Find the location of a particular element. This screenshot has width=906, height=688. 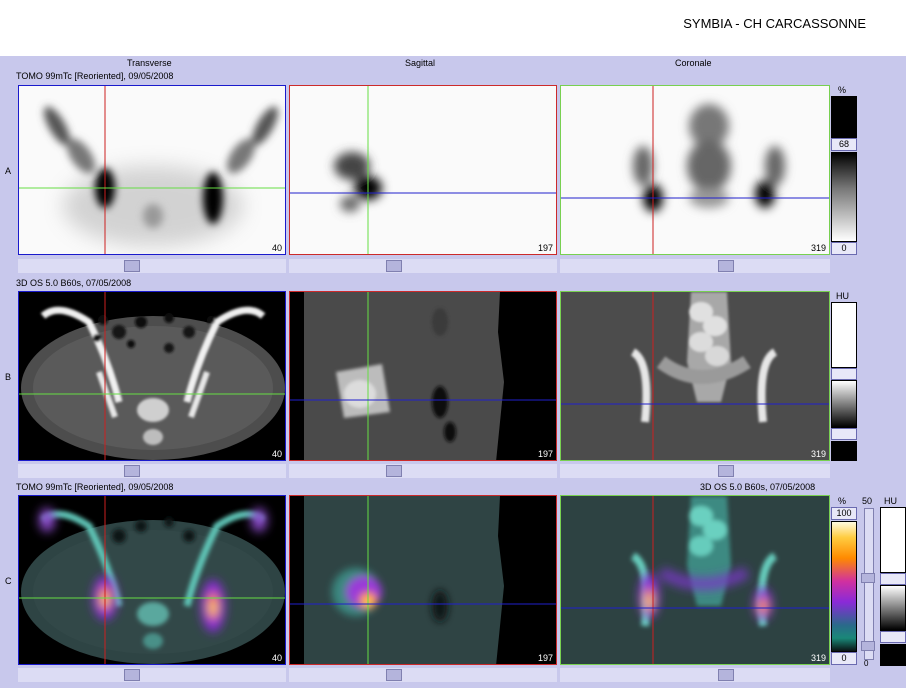

slice-slider-c-sagittal is located at coordinates (423, 675).